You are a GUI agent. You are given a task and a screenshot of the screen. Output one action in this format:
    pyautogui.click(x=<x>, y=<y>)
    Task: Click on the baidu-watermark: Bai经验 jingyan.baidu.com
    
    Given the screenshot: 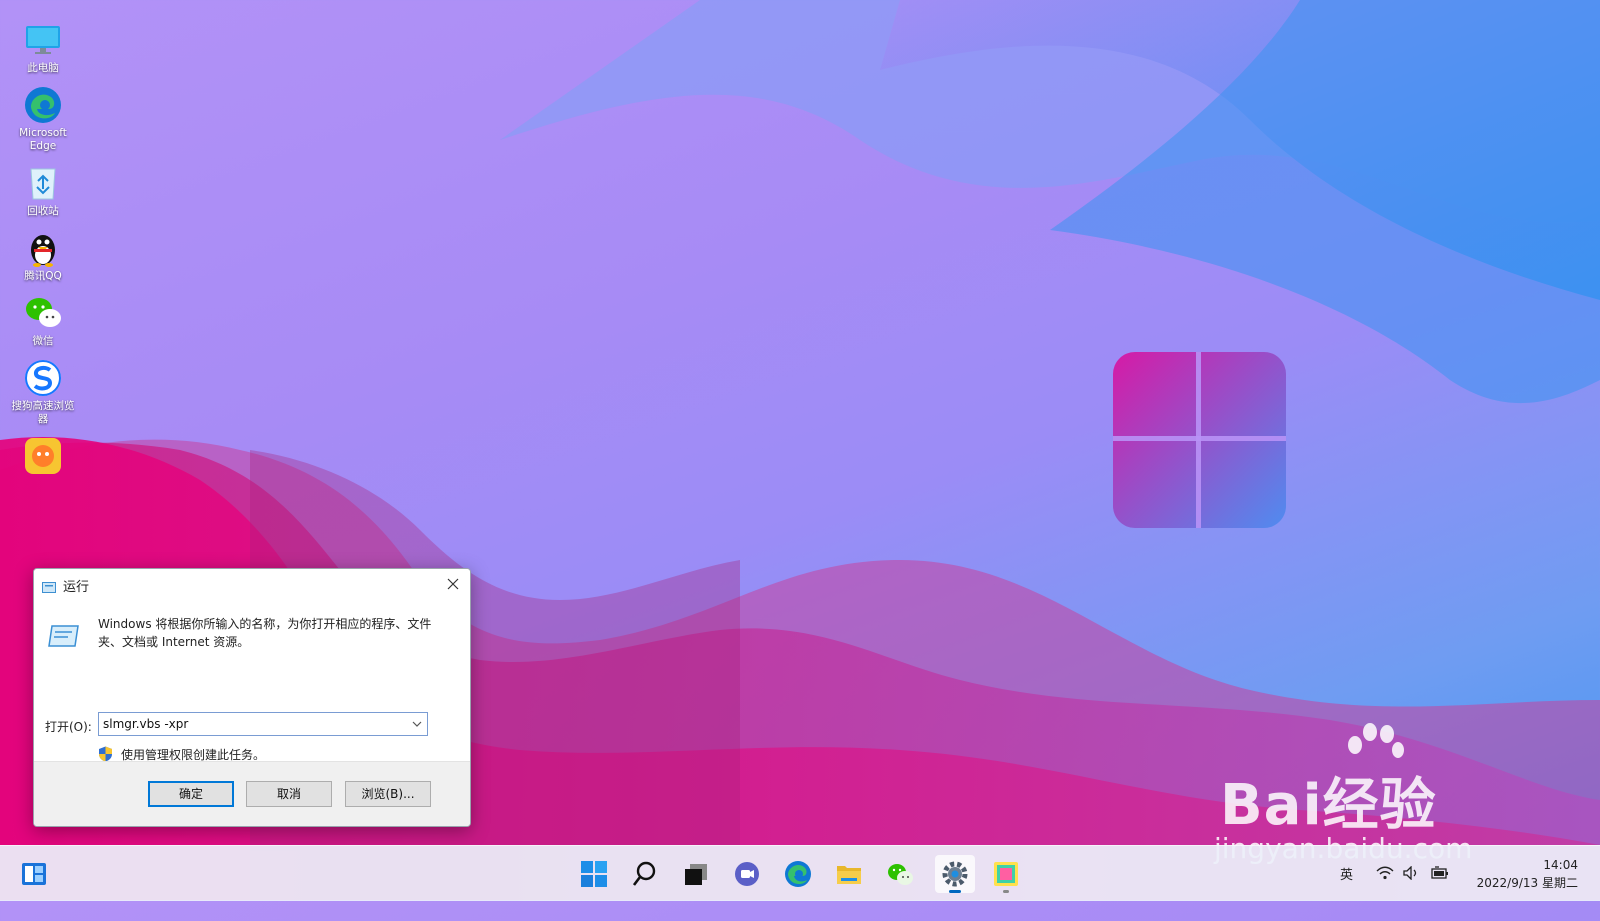 What is the action you would take?
    pyautogui.click(x=1367, y=794)
    